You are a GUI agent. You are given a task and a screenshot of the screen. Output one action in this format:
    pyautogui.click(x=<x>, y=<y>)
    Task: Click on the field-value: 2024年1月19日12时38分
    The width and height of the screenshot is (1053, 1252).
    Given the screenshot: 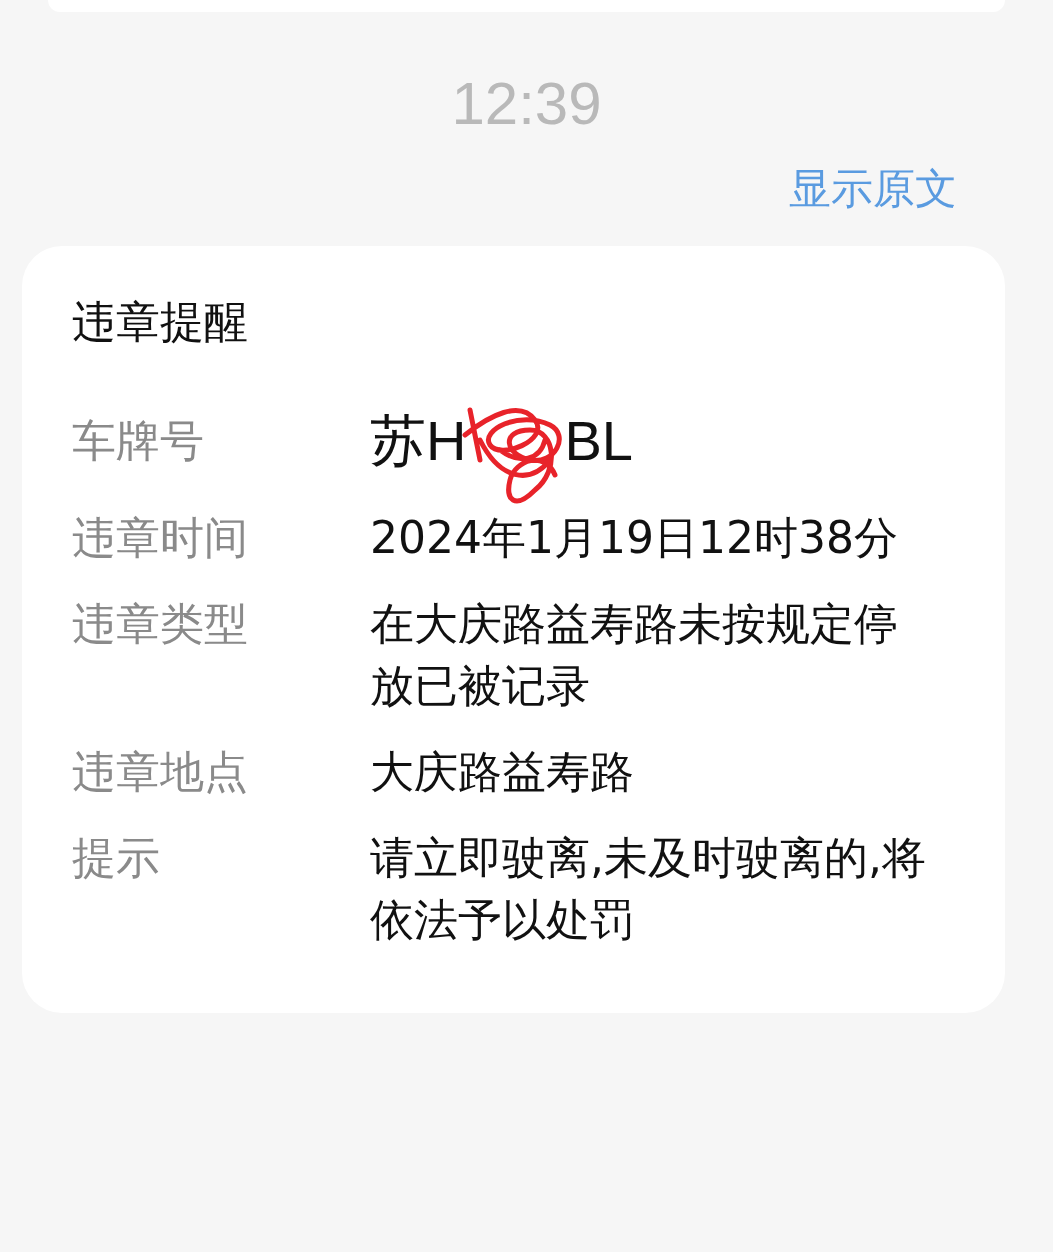 What is the action you would take?
    pyautogui.click(x=634, y=538)
    